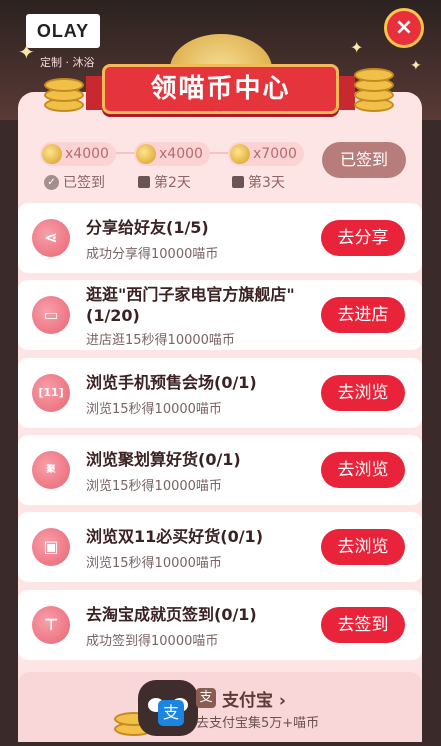 The image size is (441, 746). What do you see at coordinates (220, 470) in the screenshot?
I see `task-card-juhuasuan: 聚 浏览聚划算好货(0/1) 浏览15秒得10000喵币 去浏览` at bounding box center [220, 470].